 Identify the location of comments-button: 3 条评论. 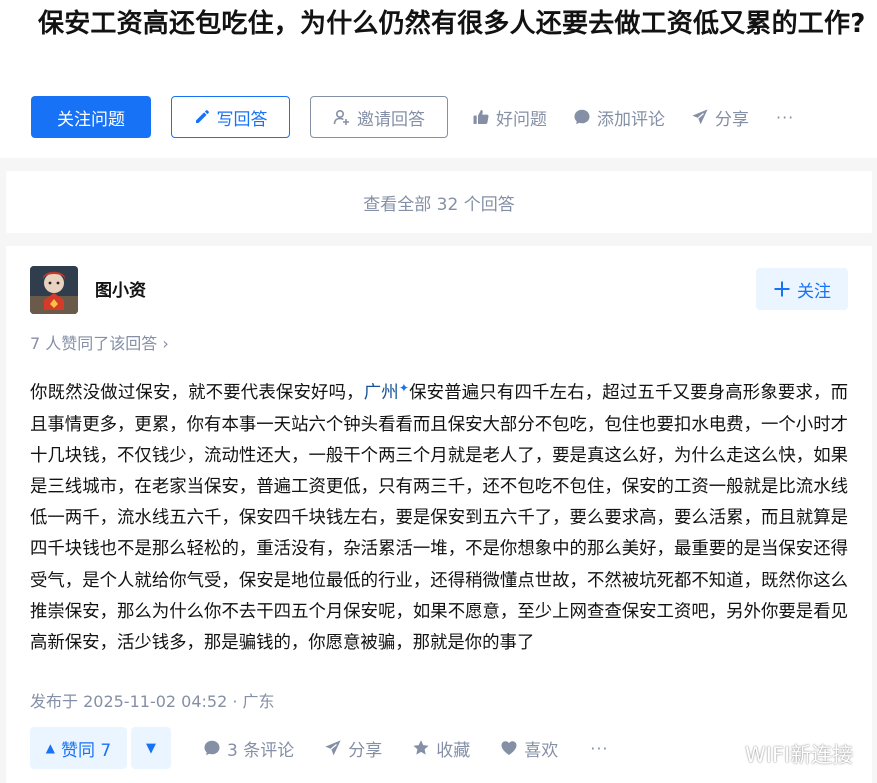
(248, 748).